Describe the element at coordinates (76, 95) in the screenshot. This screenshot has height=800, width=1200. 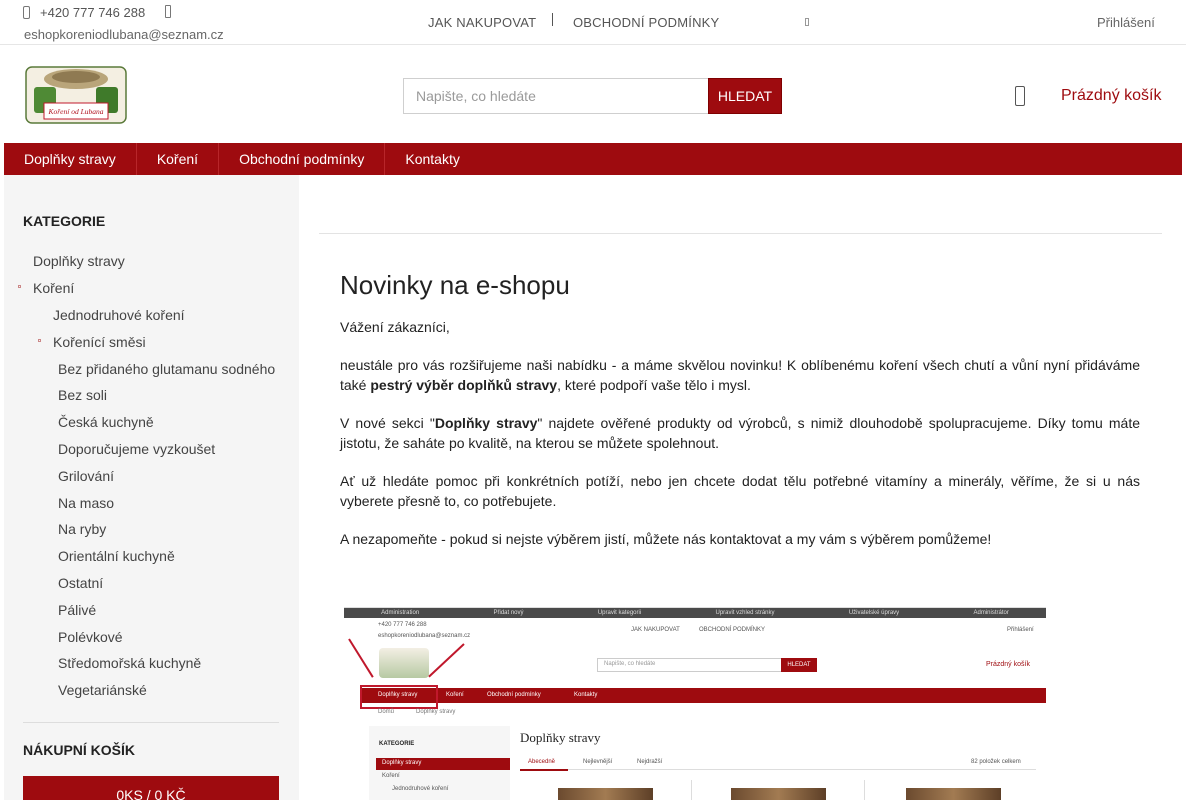
I see `logo: Koření od Lubana` at that location.